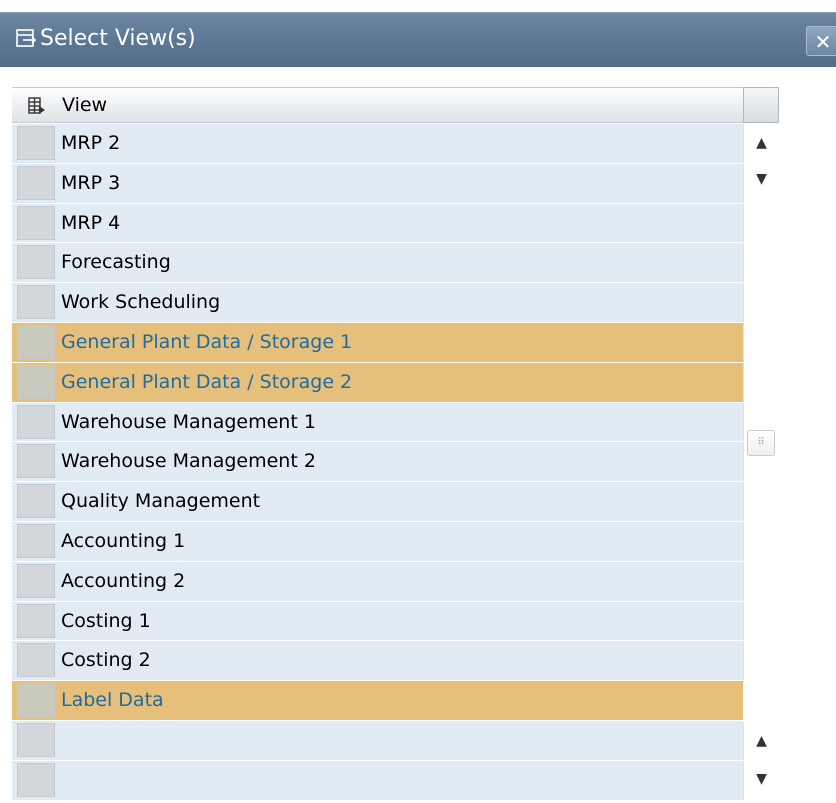  Describe the element at coordinates (106, 620) in the screenshot. I see `row-label: Costing 1` at that location.